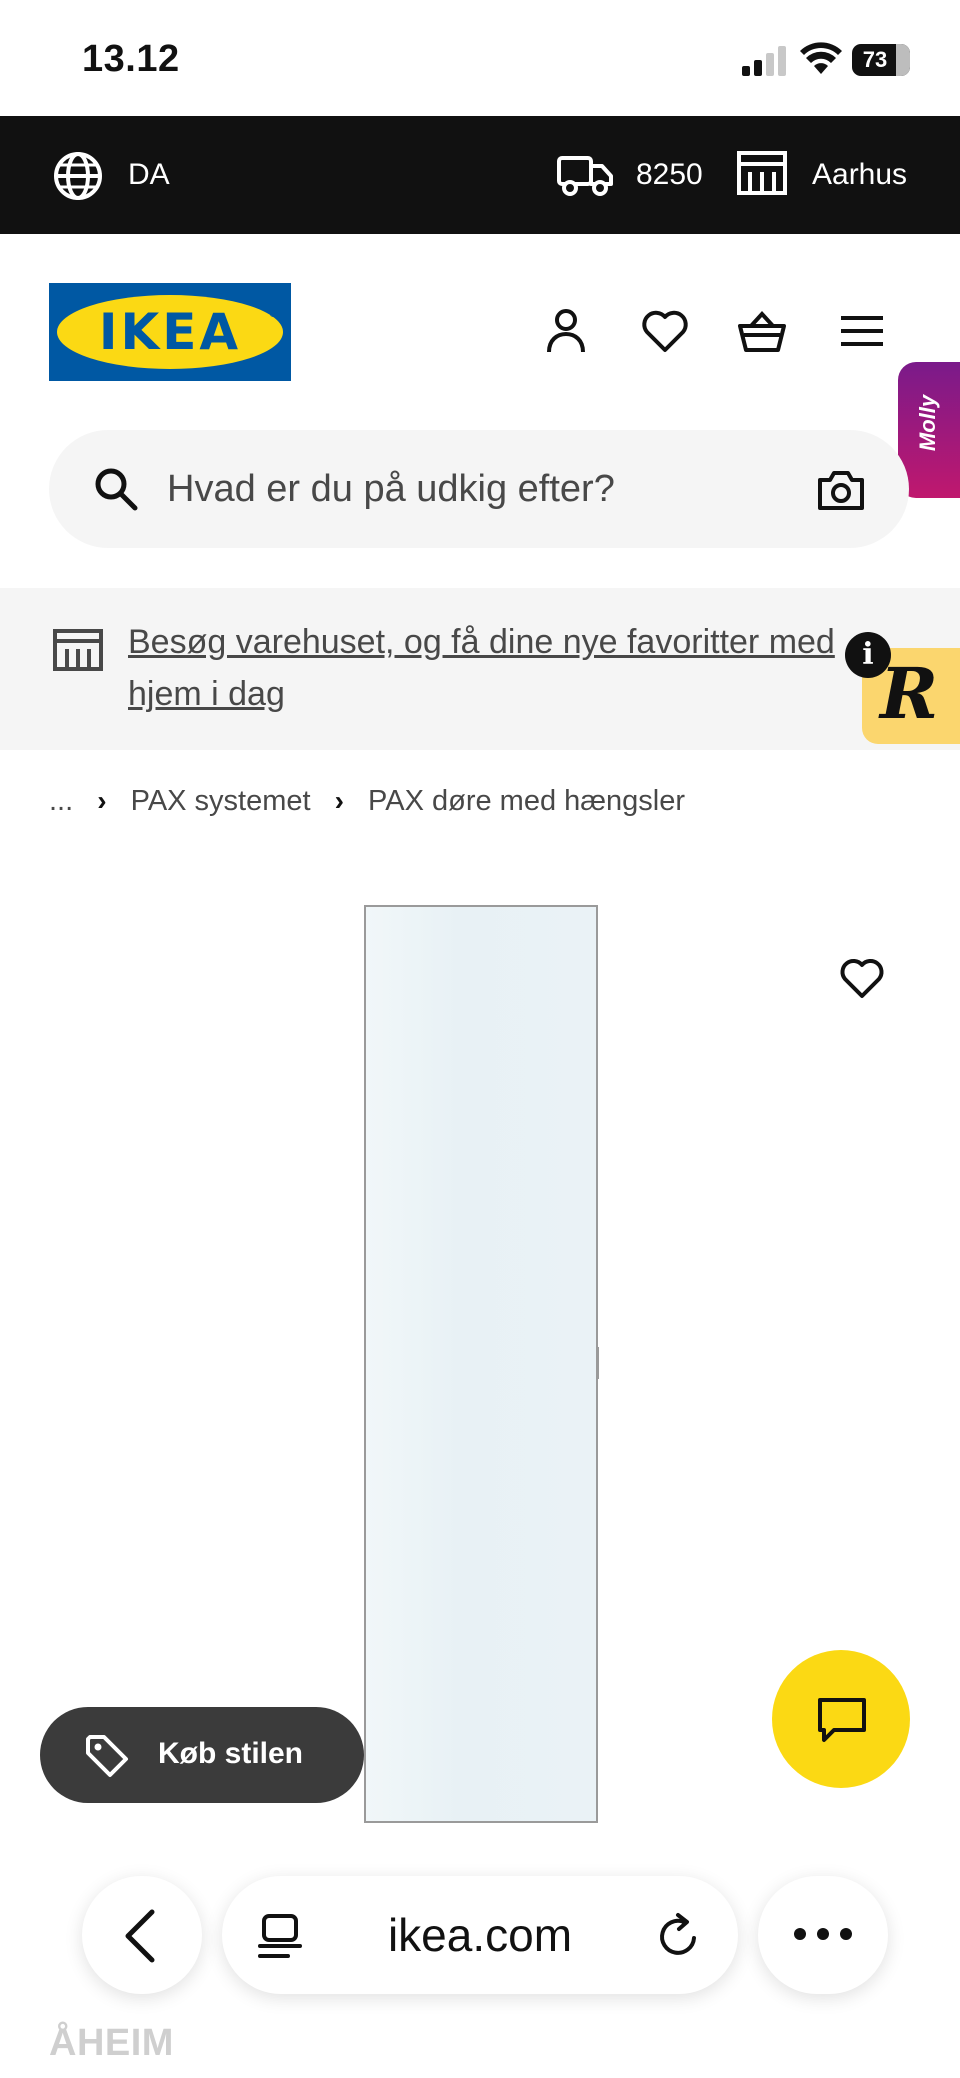  I want to click on ikea-logo: IKEA ®, so click(170, 332).